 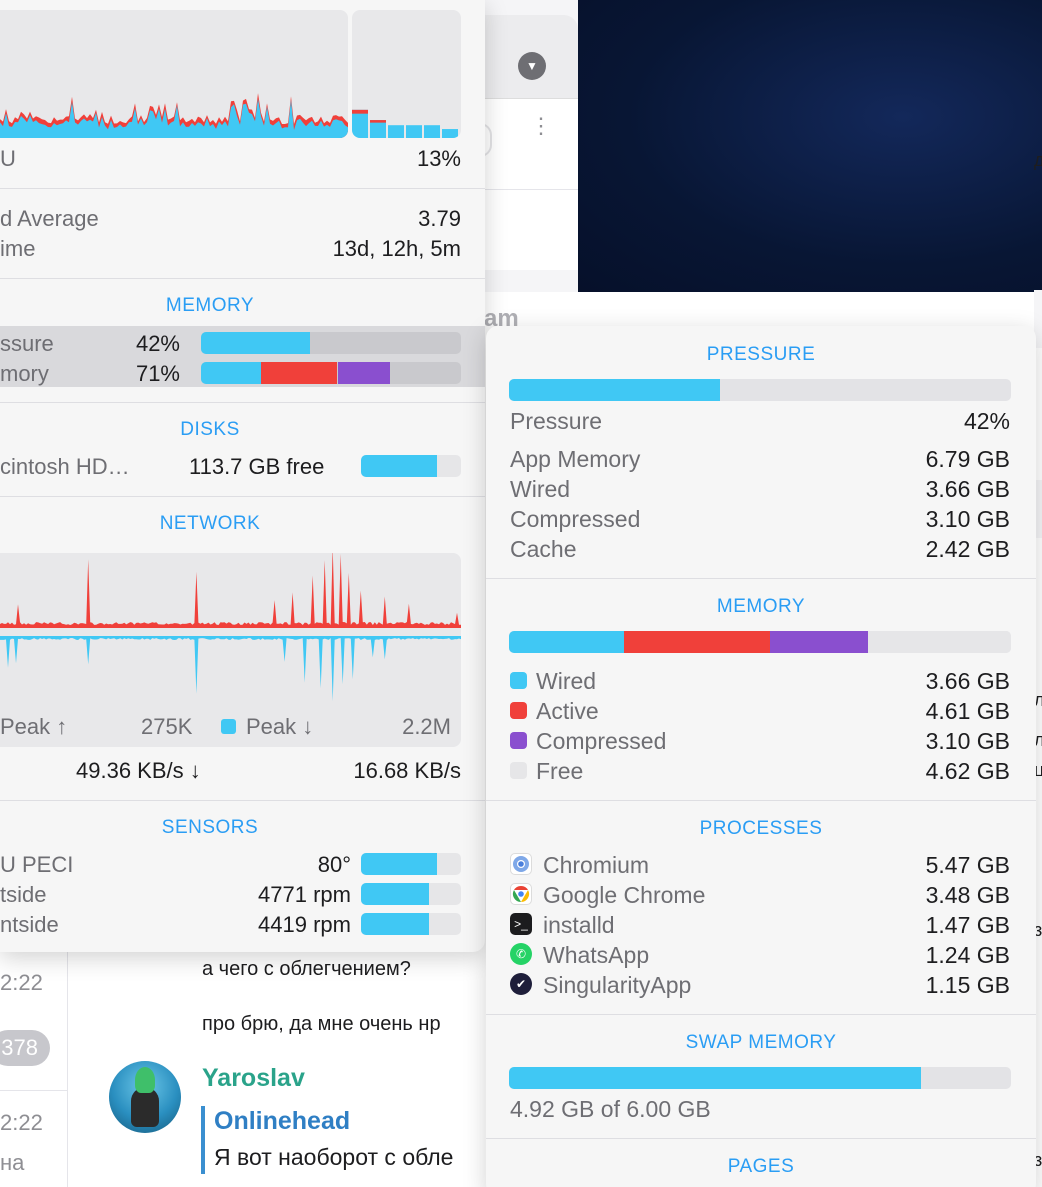 I want to click on pressure-label: ssure, so click(x=27, y=343).